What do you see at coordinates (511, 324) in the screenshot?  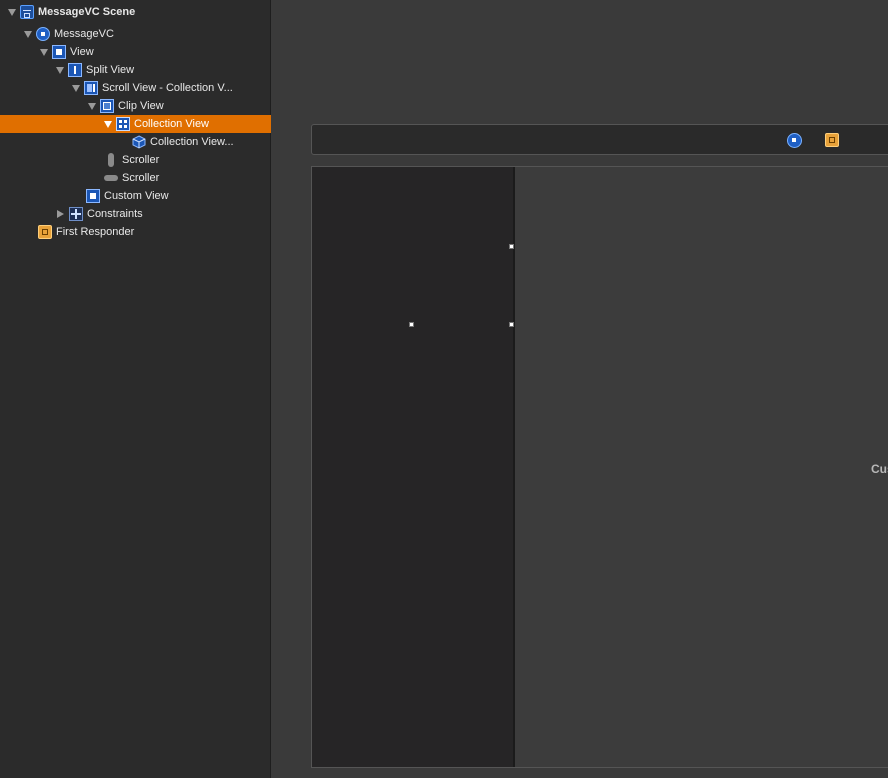 I see `resize-handle-middle-right` at bounding box center [511, 324].